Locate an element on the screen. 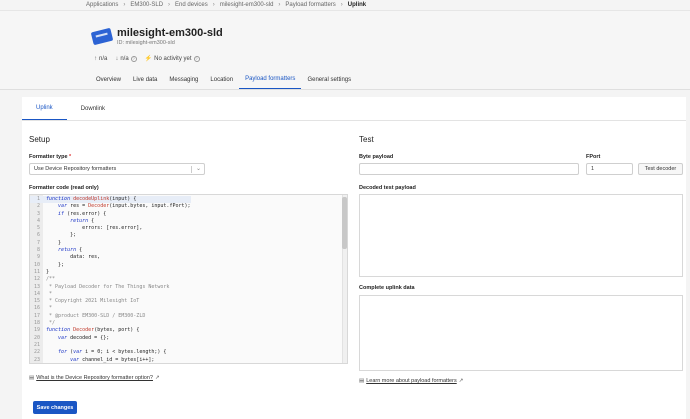 The height and width of the screenshot is (419, 690). line-number: 14 is located at coordinates (36, 293).